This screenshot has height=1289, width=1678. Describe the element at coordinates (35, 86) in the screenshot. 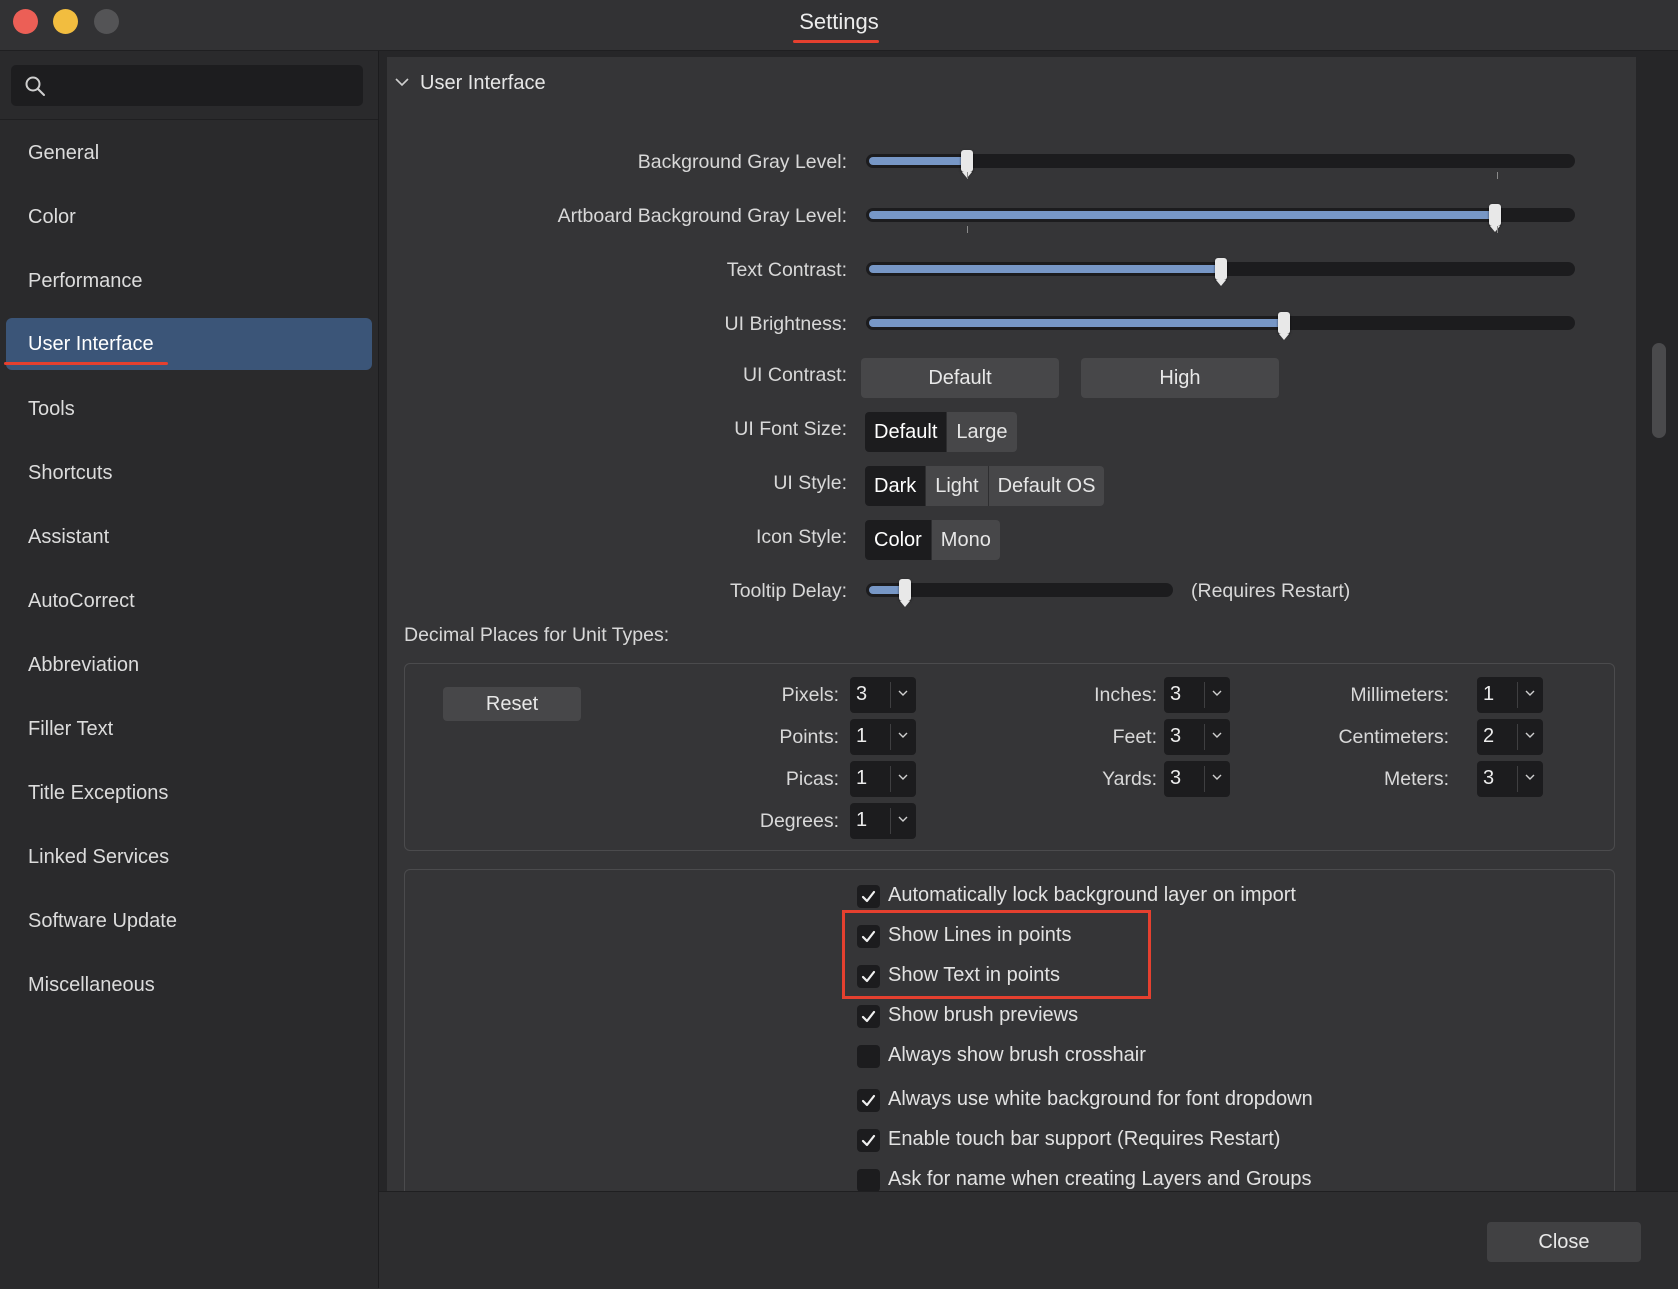

I see `search-icon` at that location.